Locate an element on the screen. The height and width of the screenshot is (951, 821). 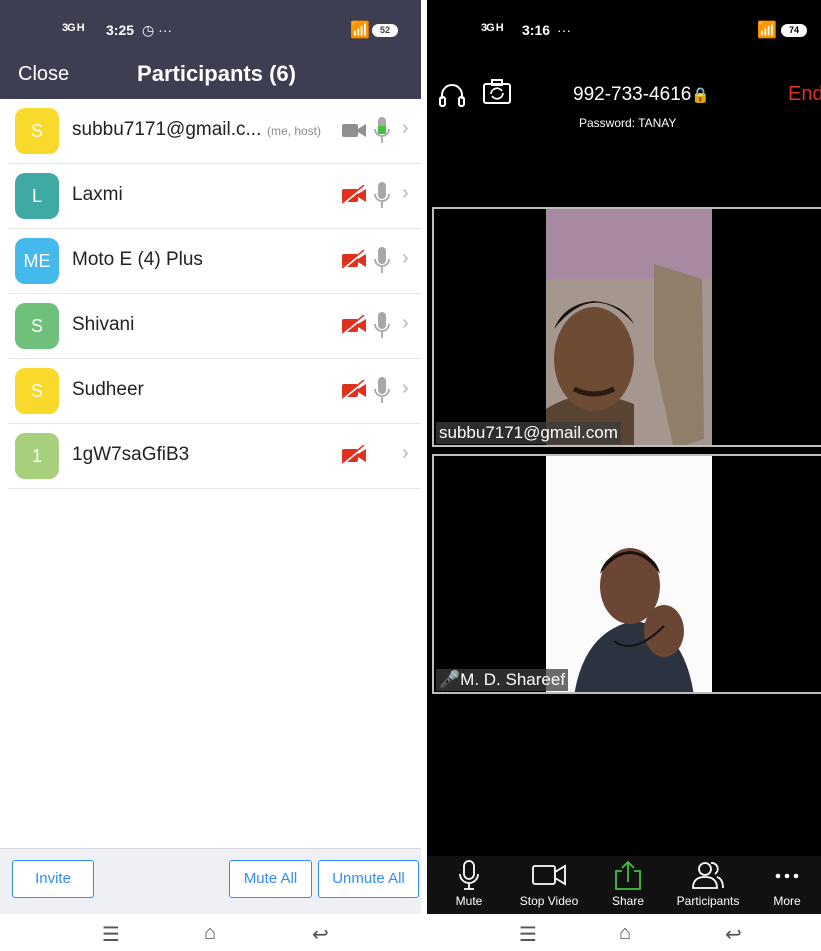
participants-header: Close Participants (6) is located at coordinates (210, 77).